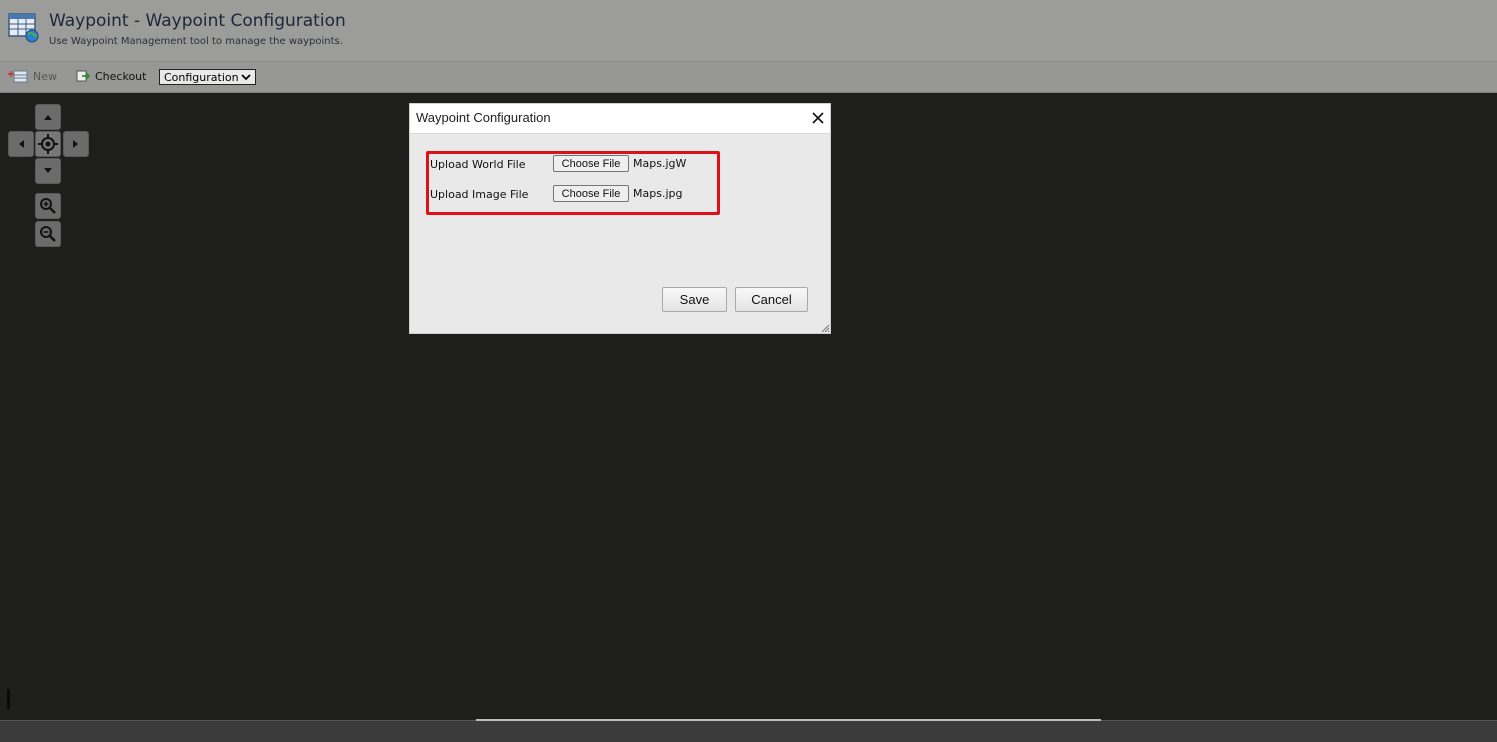 The image size is (1497, 742). I want to click on resize-grip-icon, so click(825, 328).